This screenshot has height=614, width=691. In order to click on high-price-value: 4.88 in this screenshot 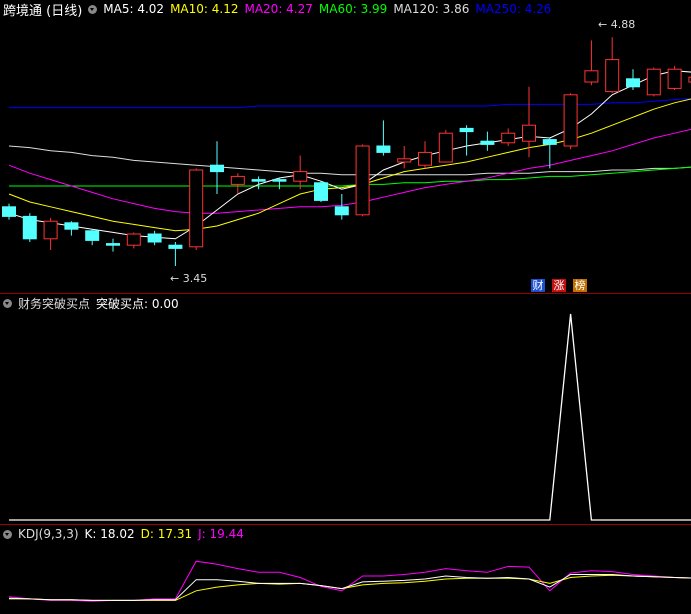, I will do `click(623, 24)`.